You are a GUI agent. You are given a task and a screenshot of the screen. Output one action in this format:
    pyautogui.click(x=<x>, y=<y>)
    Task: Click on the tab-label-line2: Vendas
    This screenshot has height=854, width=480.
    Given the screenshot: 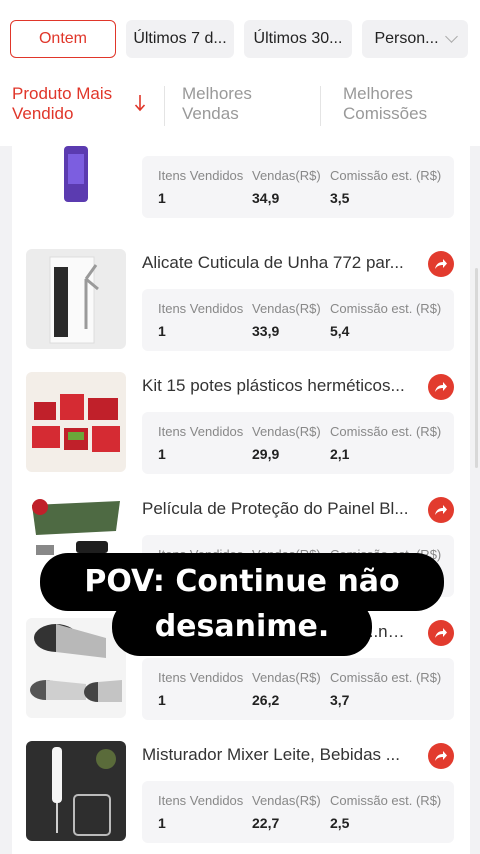 What is the action you would take?
    pyautogui.click(x=210, y=113)
    